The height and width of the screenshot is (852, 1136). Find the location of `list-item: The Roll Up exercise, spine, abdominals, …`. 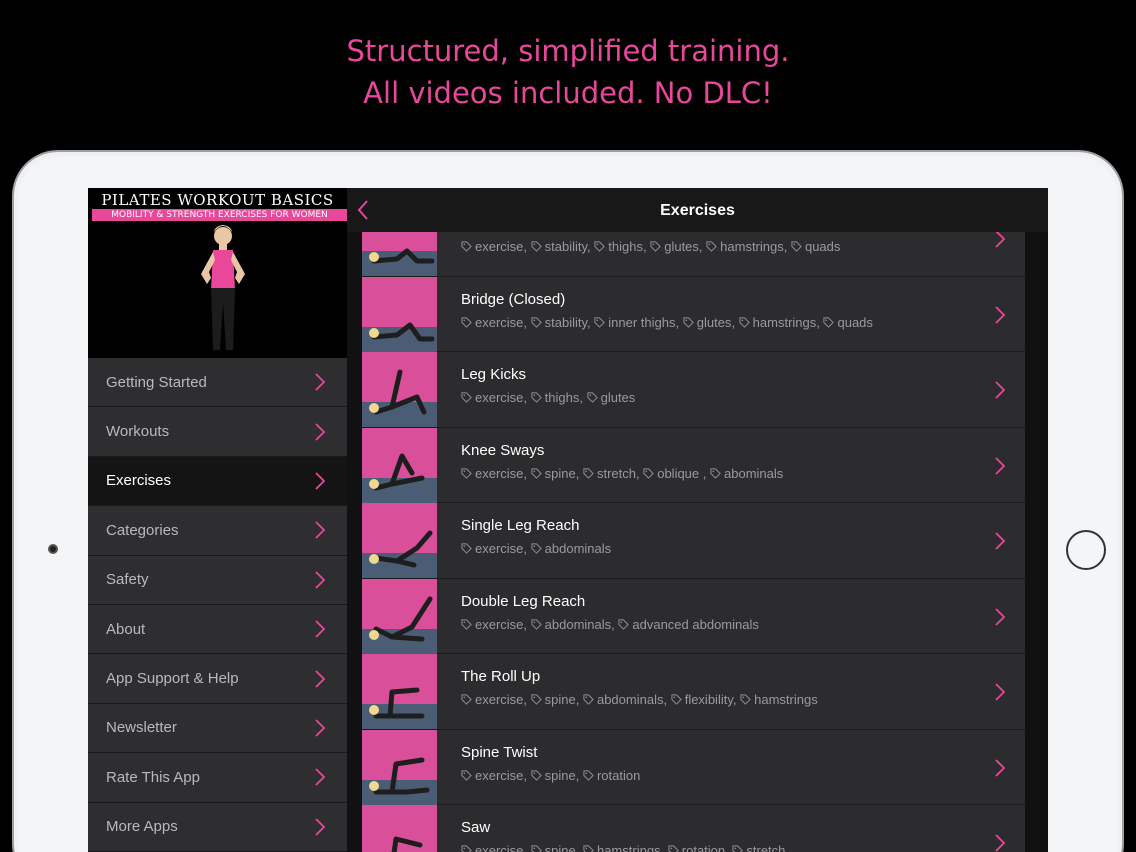

list-item: The Roll Up exercise, spine, abdominals, … is located at coordinates (693, 692).